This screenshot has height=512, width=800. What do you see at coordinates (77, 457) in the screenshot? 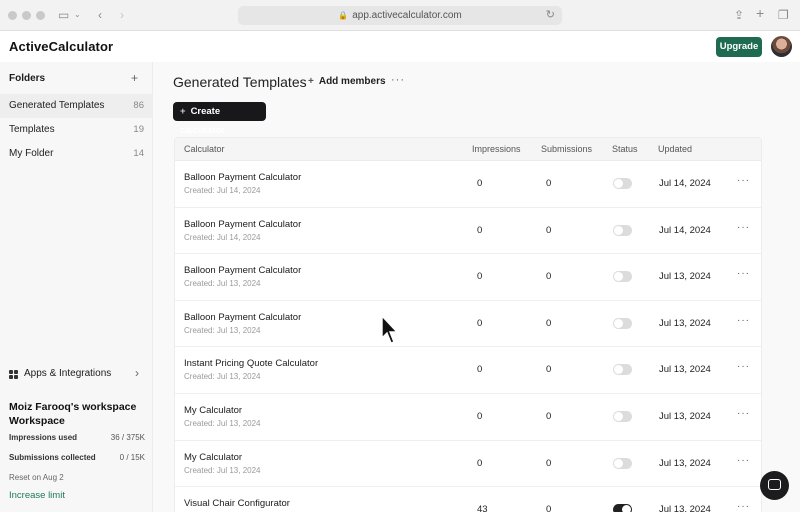
I see `submissions-usage: Submissions collected 0 / 15K` at bounding box center [77, 457].